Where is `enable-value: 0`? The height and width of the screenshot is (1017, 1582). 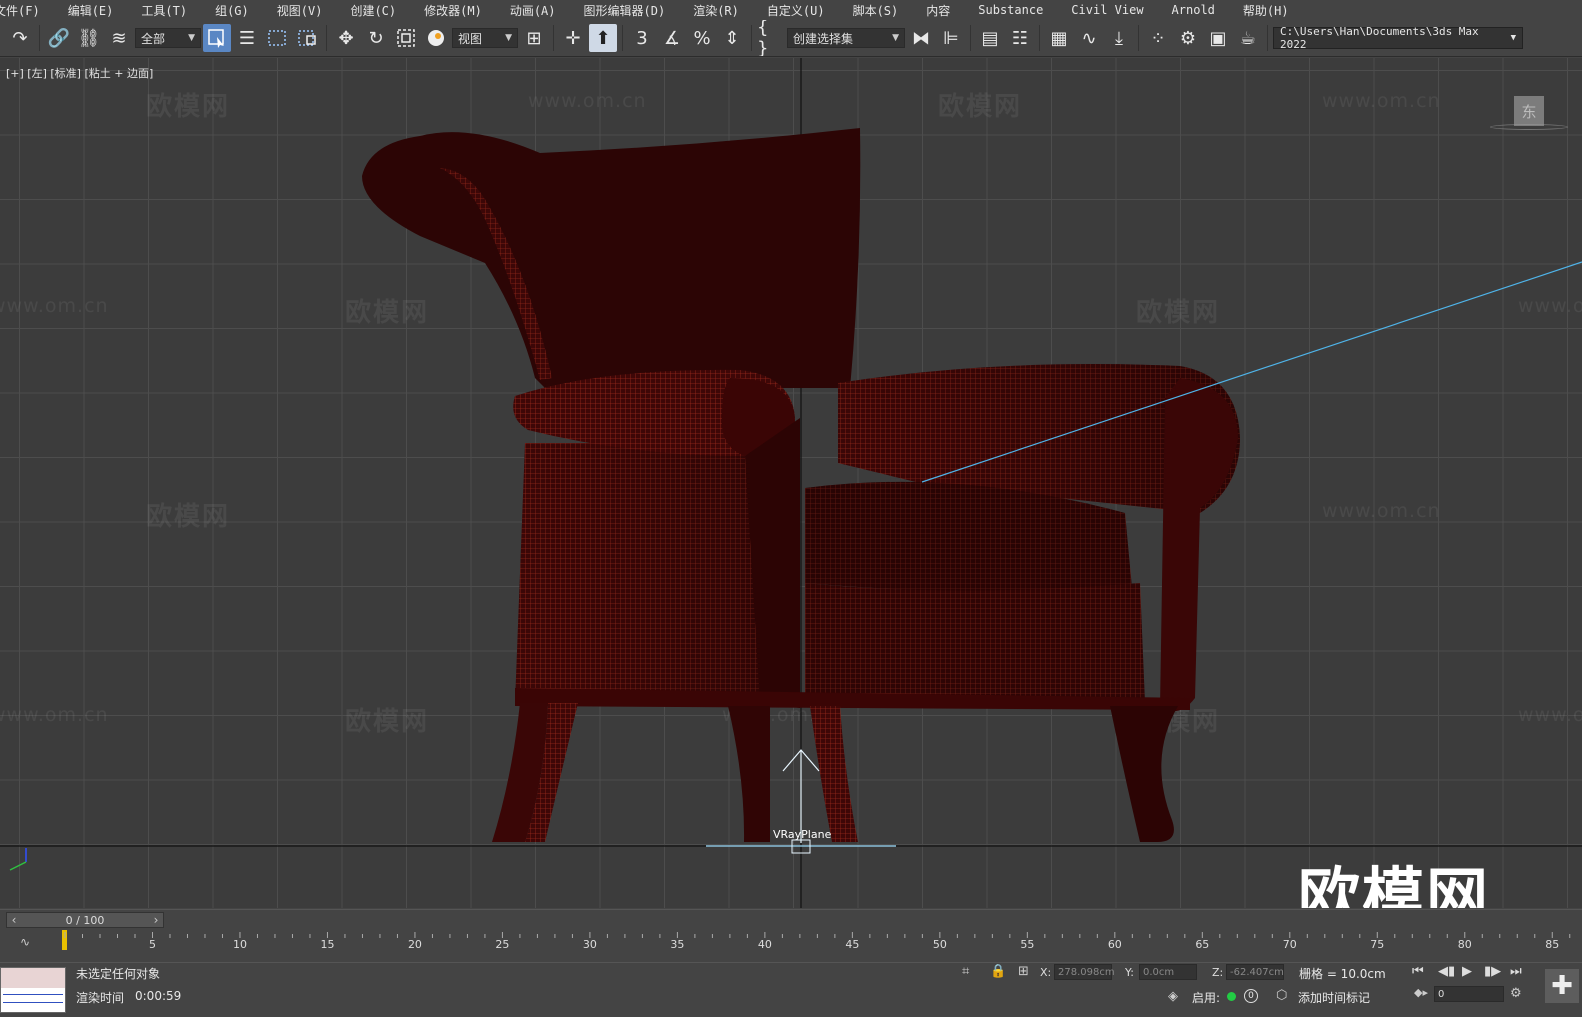 enable-value: 0 is located at coordinates (1251, 996).